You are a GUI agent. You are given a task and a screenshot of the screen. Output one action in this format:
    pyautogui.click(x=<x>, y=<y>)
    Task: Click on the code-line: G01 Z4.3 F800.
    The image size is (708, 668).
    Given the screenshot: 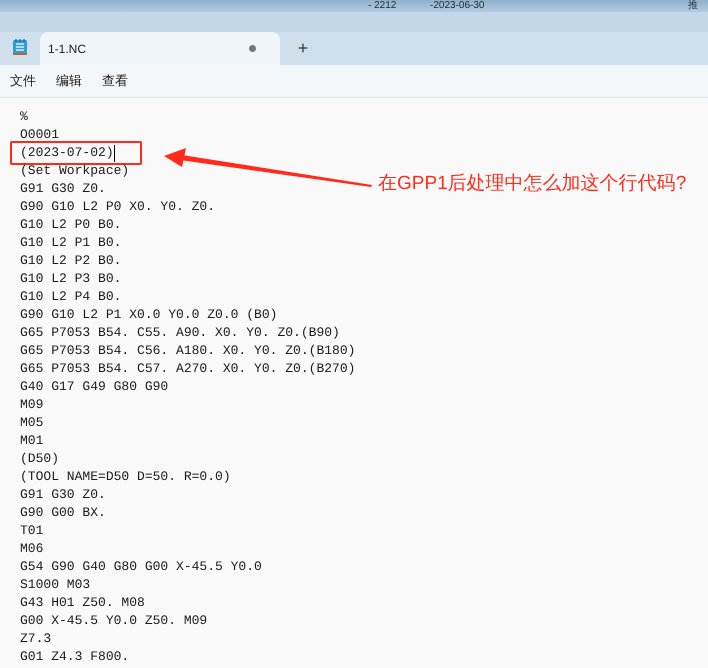 What is the action you would take?
    pyautogui.click(x=75, y=657)
    